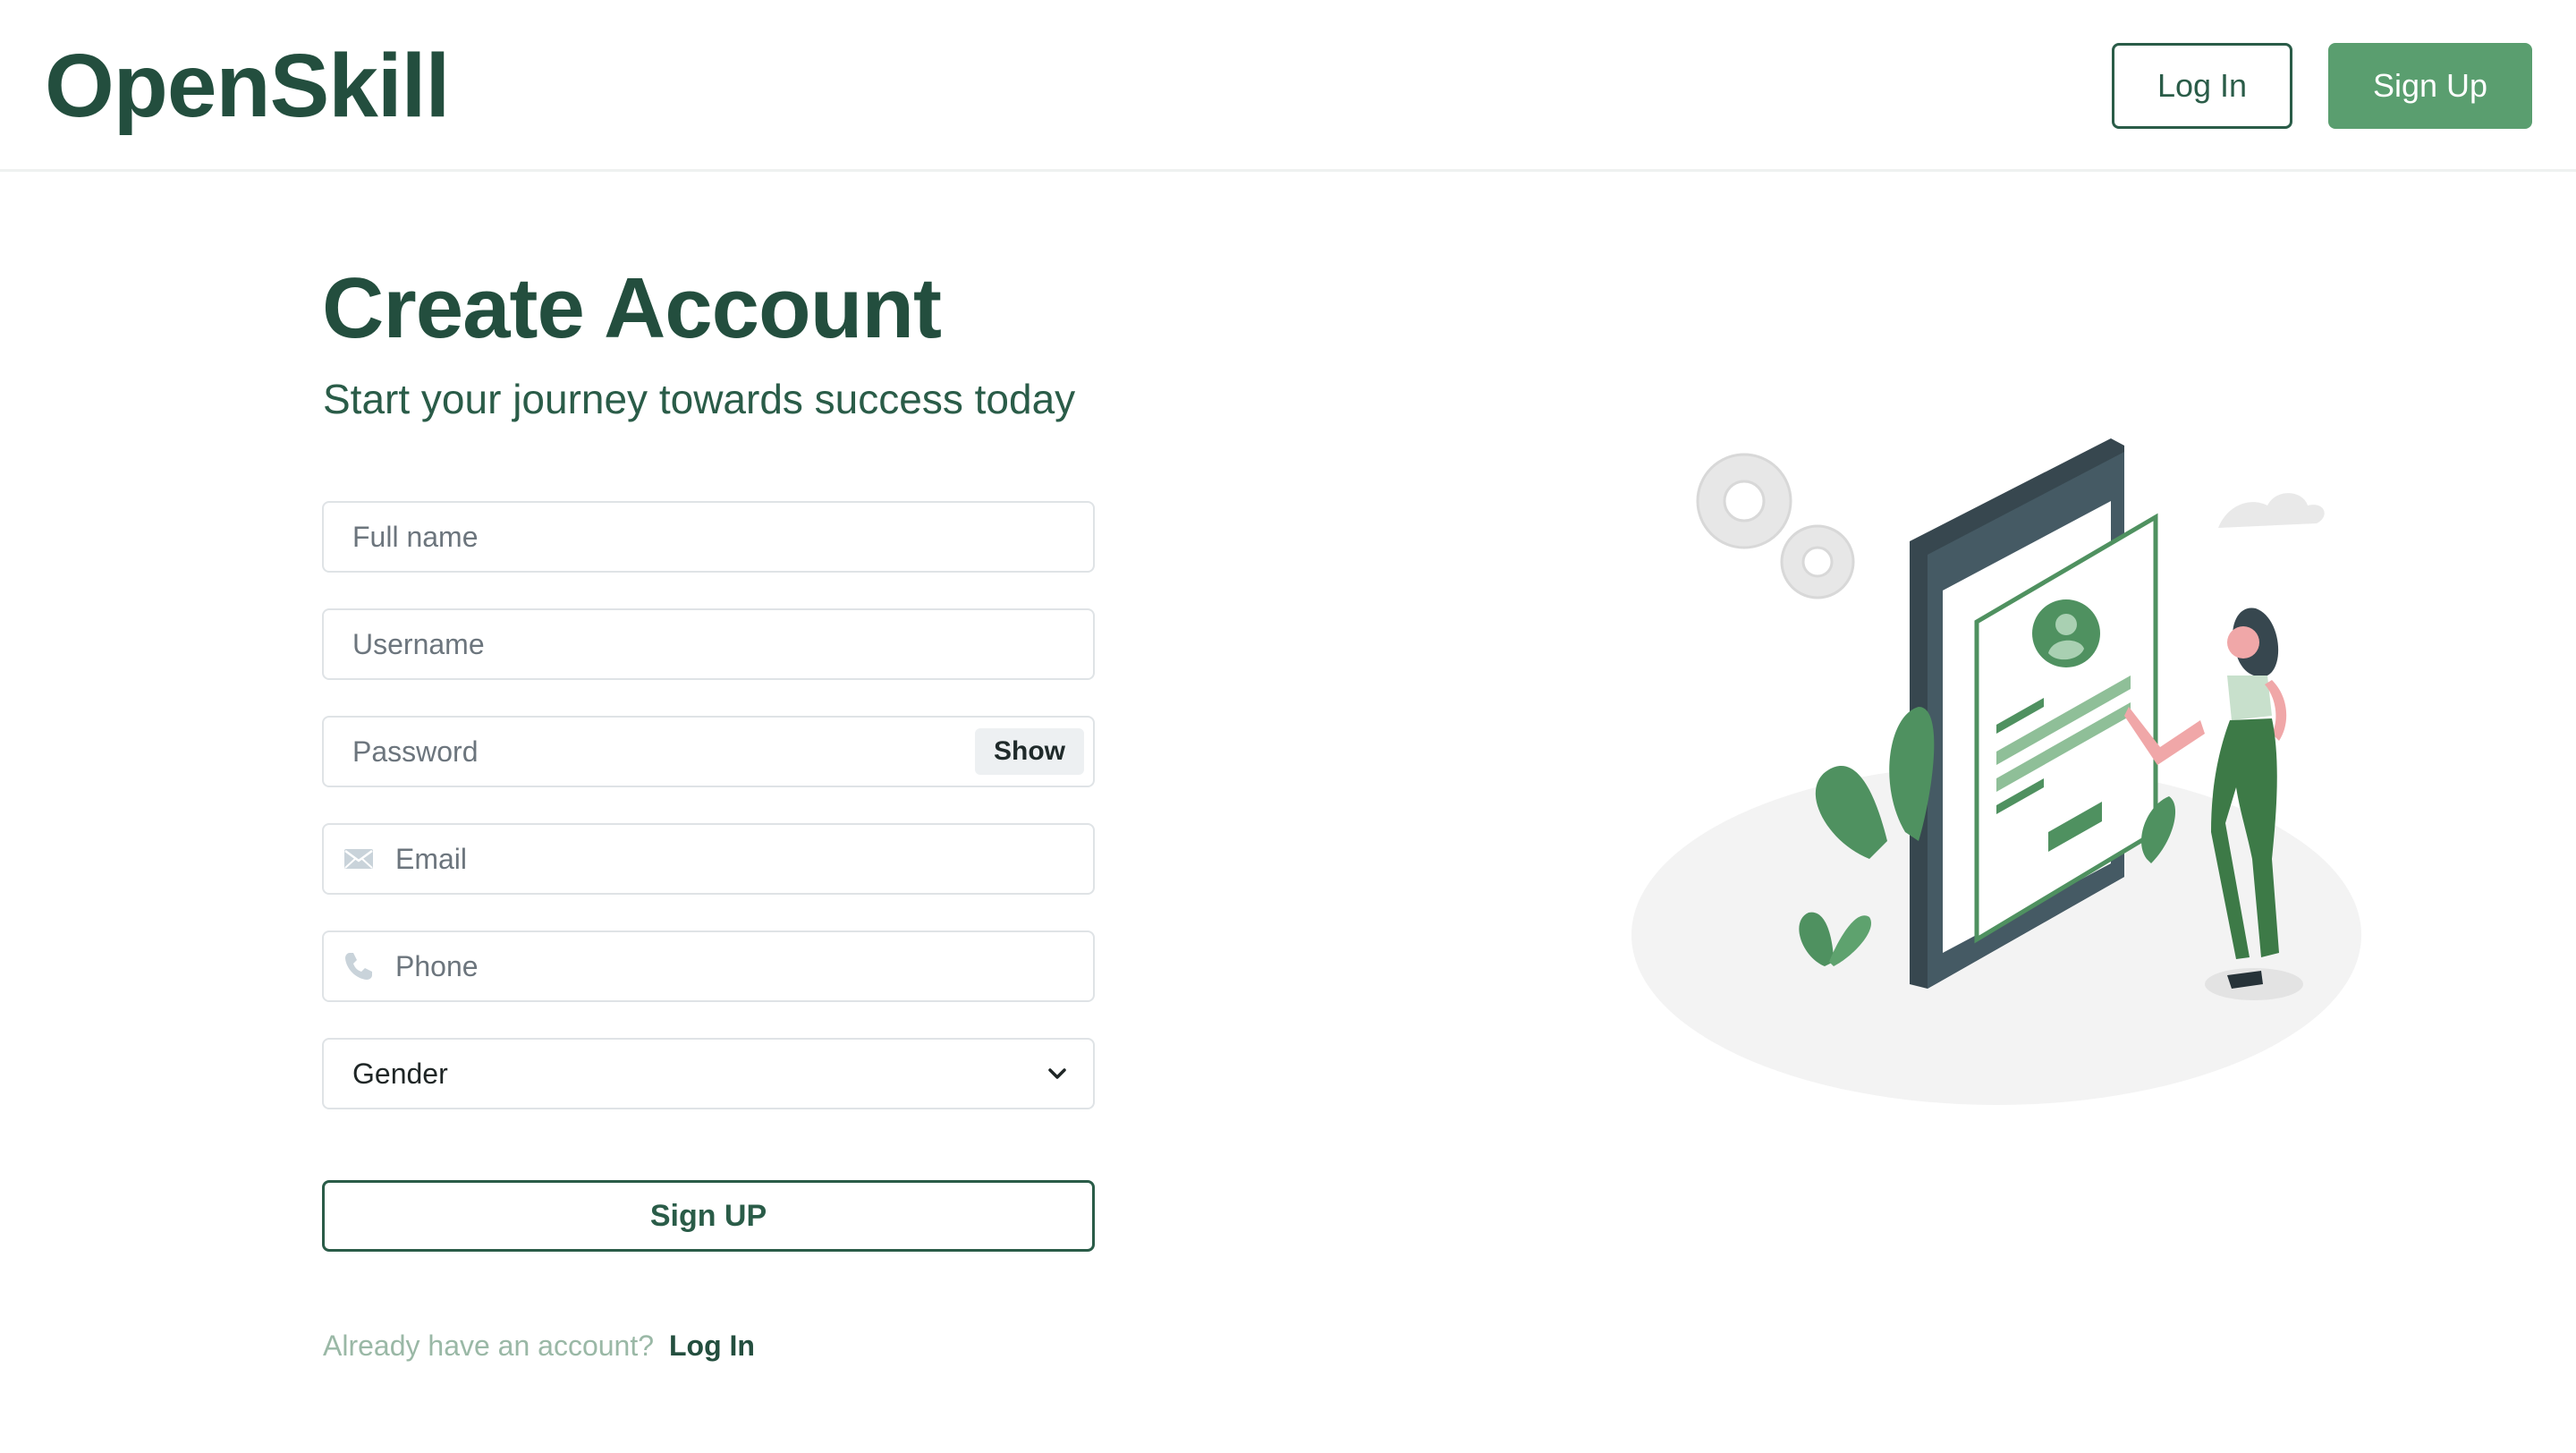 The width and height of the screenshot is (2576, 1453). Describe the element at coordinates (1288, 86) in the screenshot. I see `top-navbar: OpenSkill Log In Sign Up` at that location.